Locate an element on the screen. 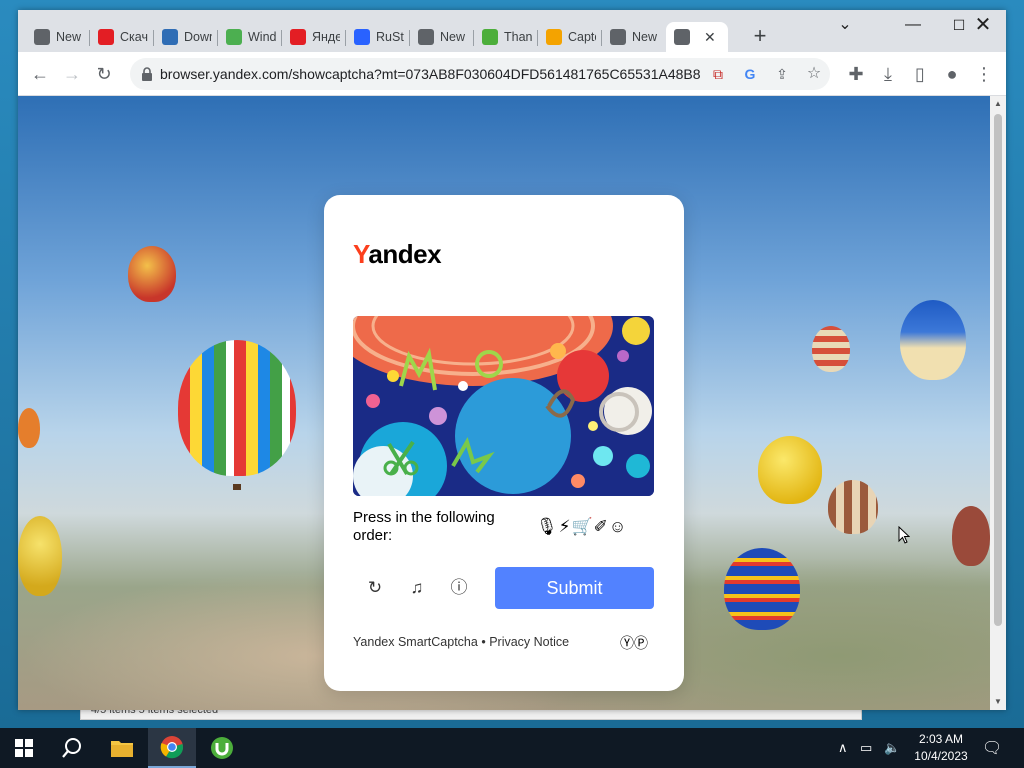 The image size is (1024, 768). clock-date: 10/4/2023 is located at coordinates (941, 756).